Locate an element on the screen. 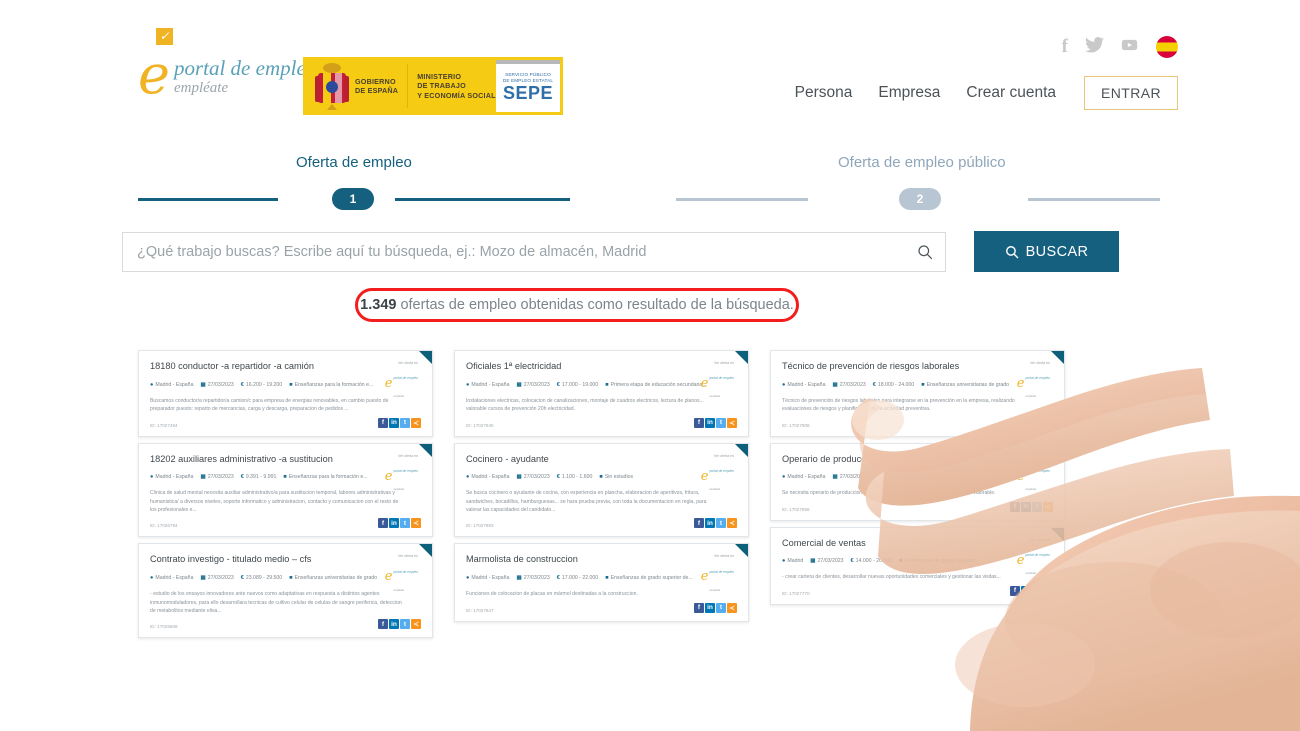 The width and height of the screenshot is (1300, 731). es-flag-icon is located at coordinates (1167, 47).